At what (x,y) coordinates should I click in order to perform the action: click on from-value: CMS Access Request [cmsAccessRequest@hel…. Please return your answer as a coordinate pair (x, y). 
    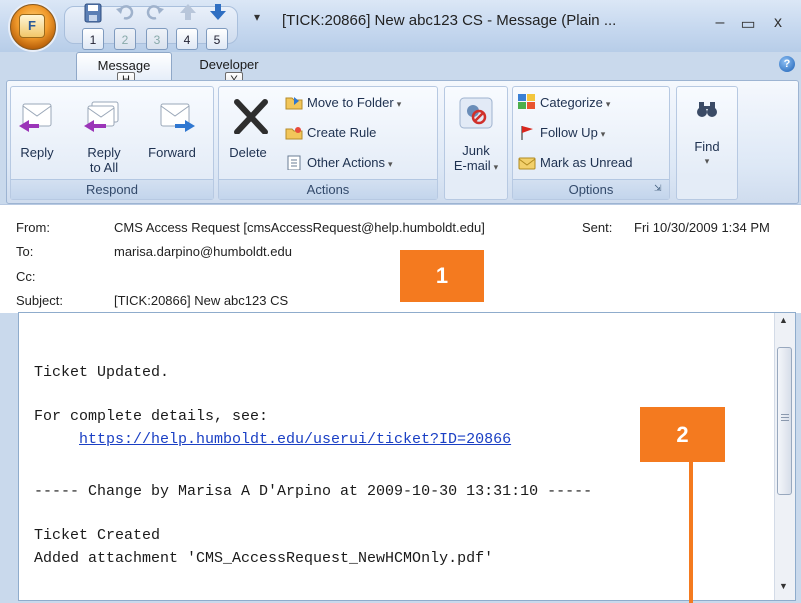
    Looking at the image, I should click on (299, 227).